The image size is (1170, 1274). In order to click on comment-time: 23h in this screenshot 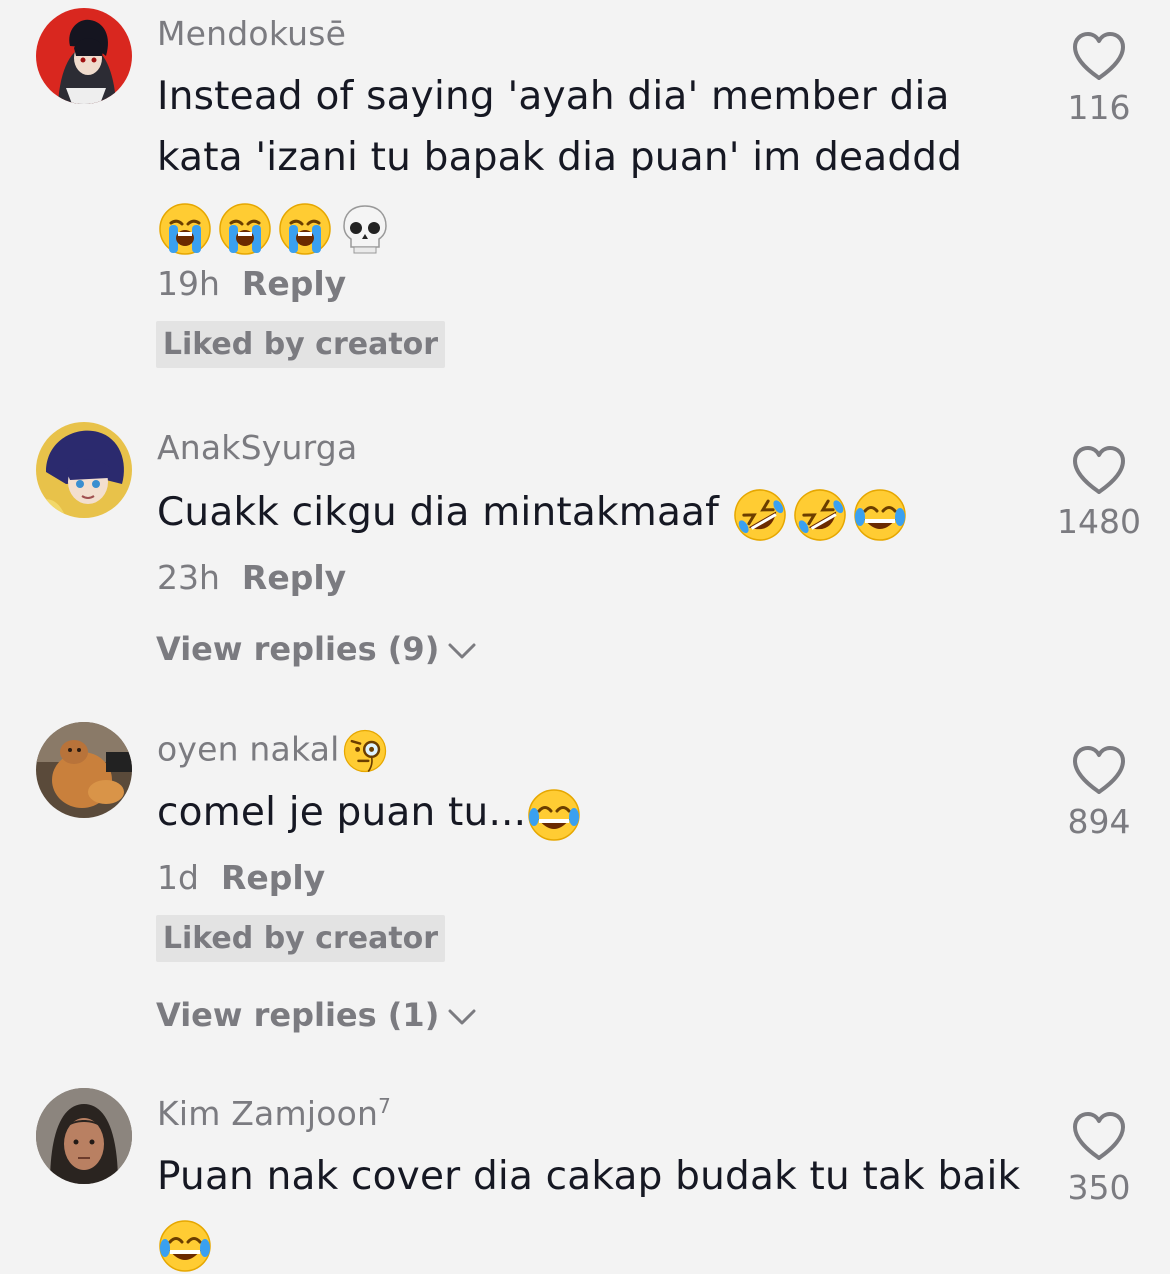, I will do `click(188, 577)`.